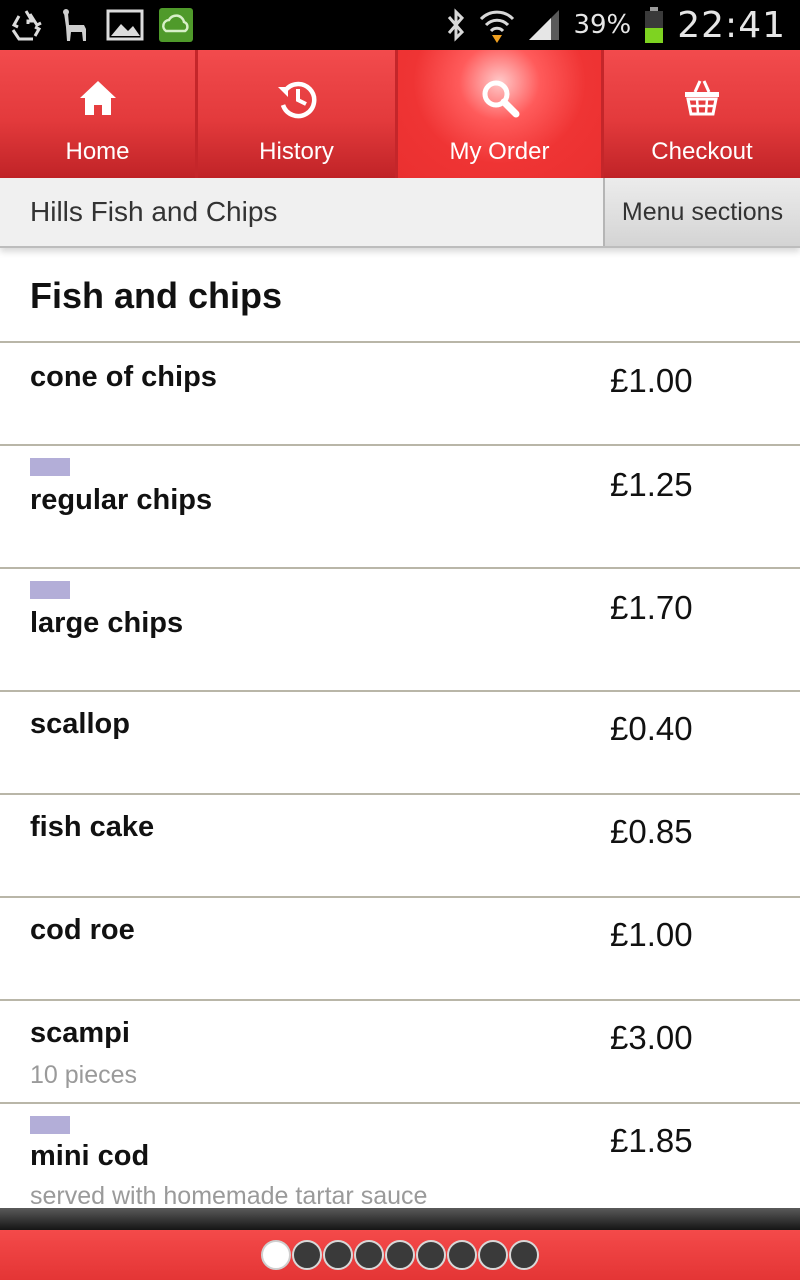 The height and width of the screenshot is (1280, 800). Describe the element at coordinates (651, 1140) in the screenshot. I see `item-price: £1.85` at that location.